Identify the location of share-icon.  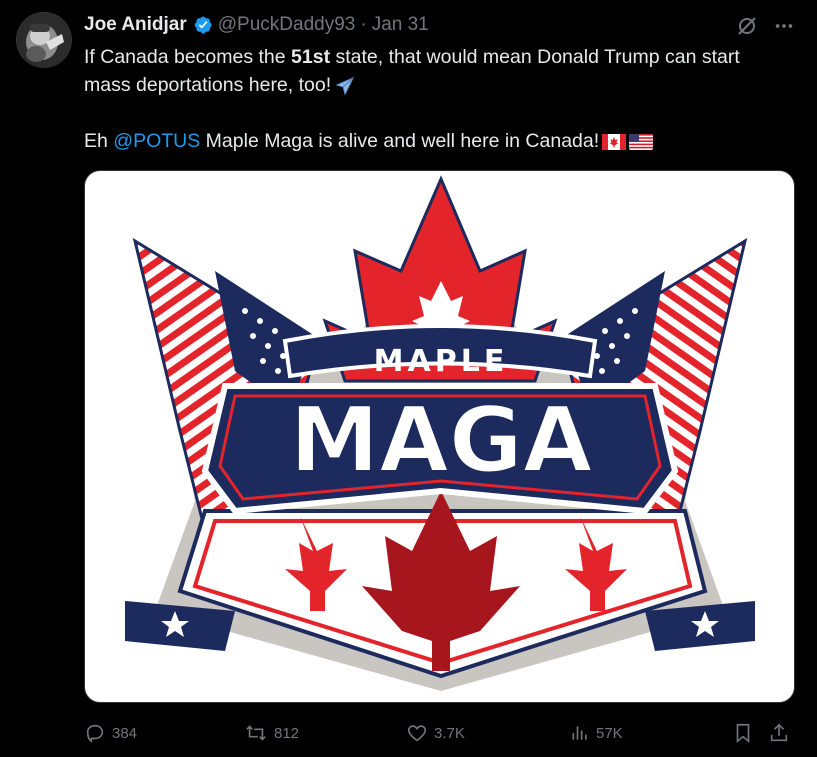
(779, 732).